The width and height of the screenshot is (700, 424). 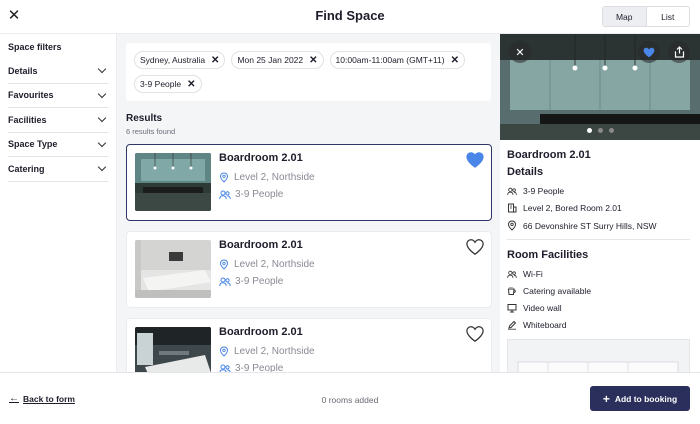 What do you see at coordinates (606, 398) in the screenshot?
I see `plus-icon: +` at bounding box center [606, 398].